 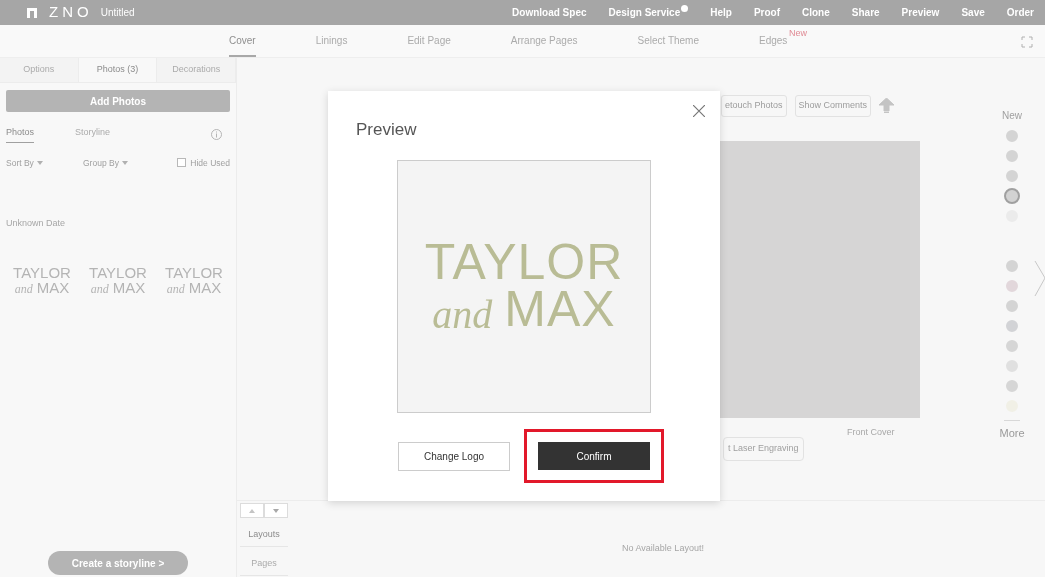 What do you see at coordinates (685, 8) in the screenshot?
I see `help-badge-icon` at bounding box center [685, 8].